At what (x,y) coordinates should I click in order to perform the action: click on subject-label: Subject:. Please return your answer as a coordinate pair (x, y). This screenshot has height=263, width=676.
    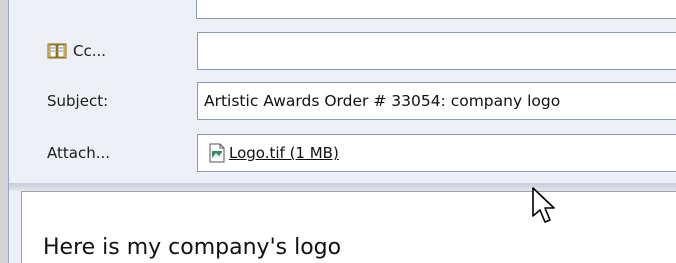
    Looking at the image, I should click on (78, 101).